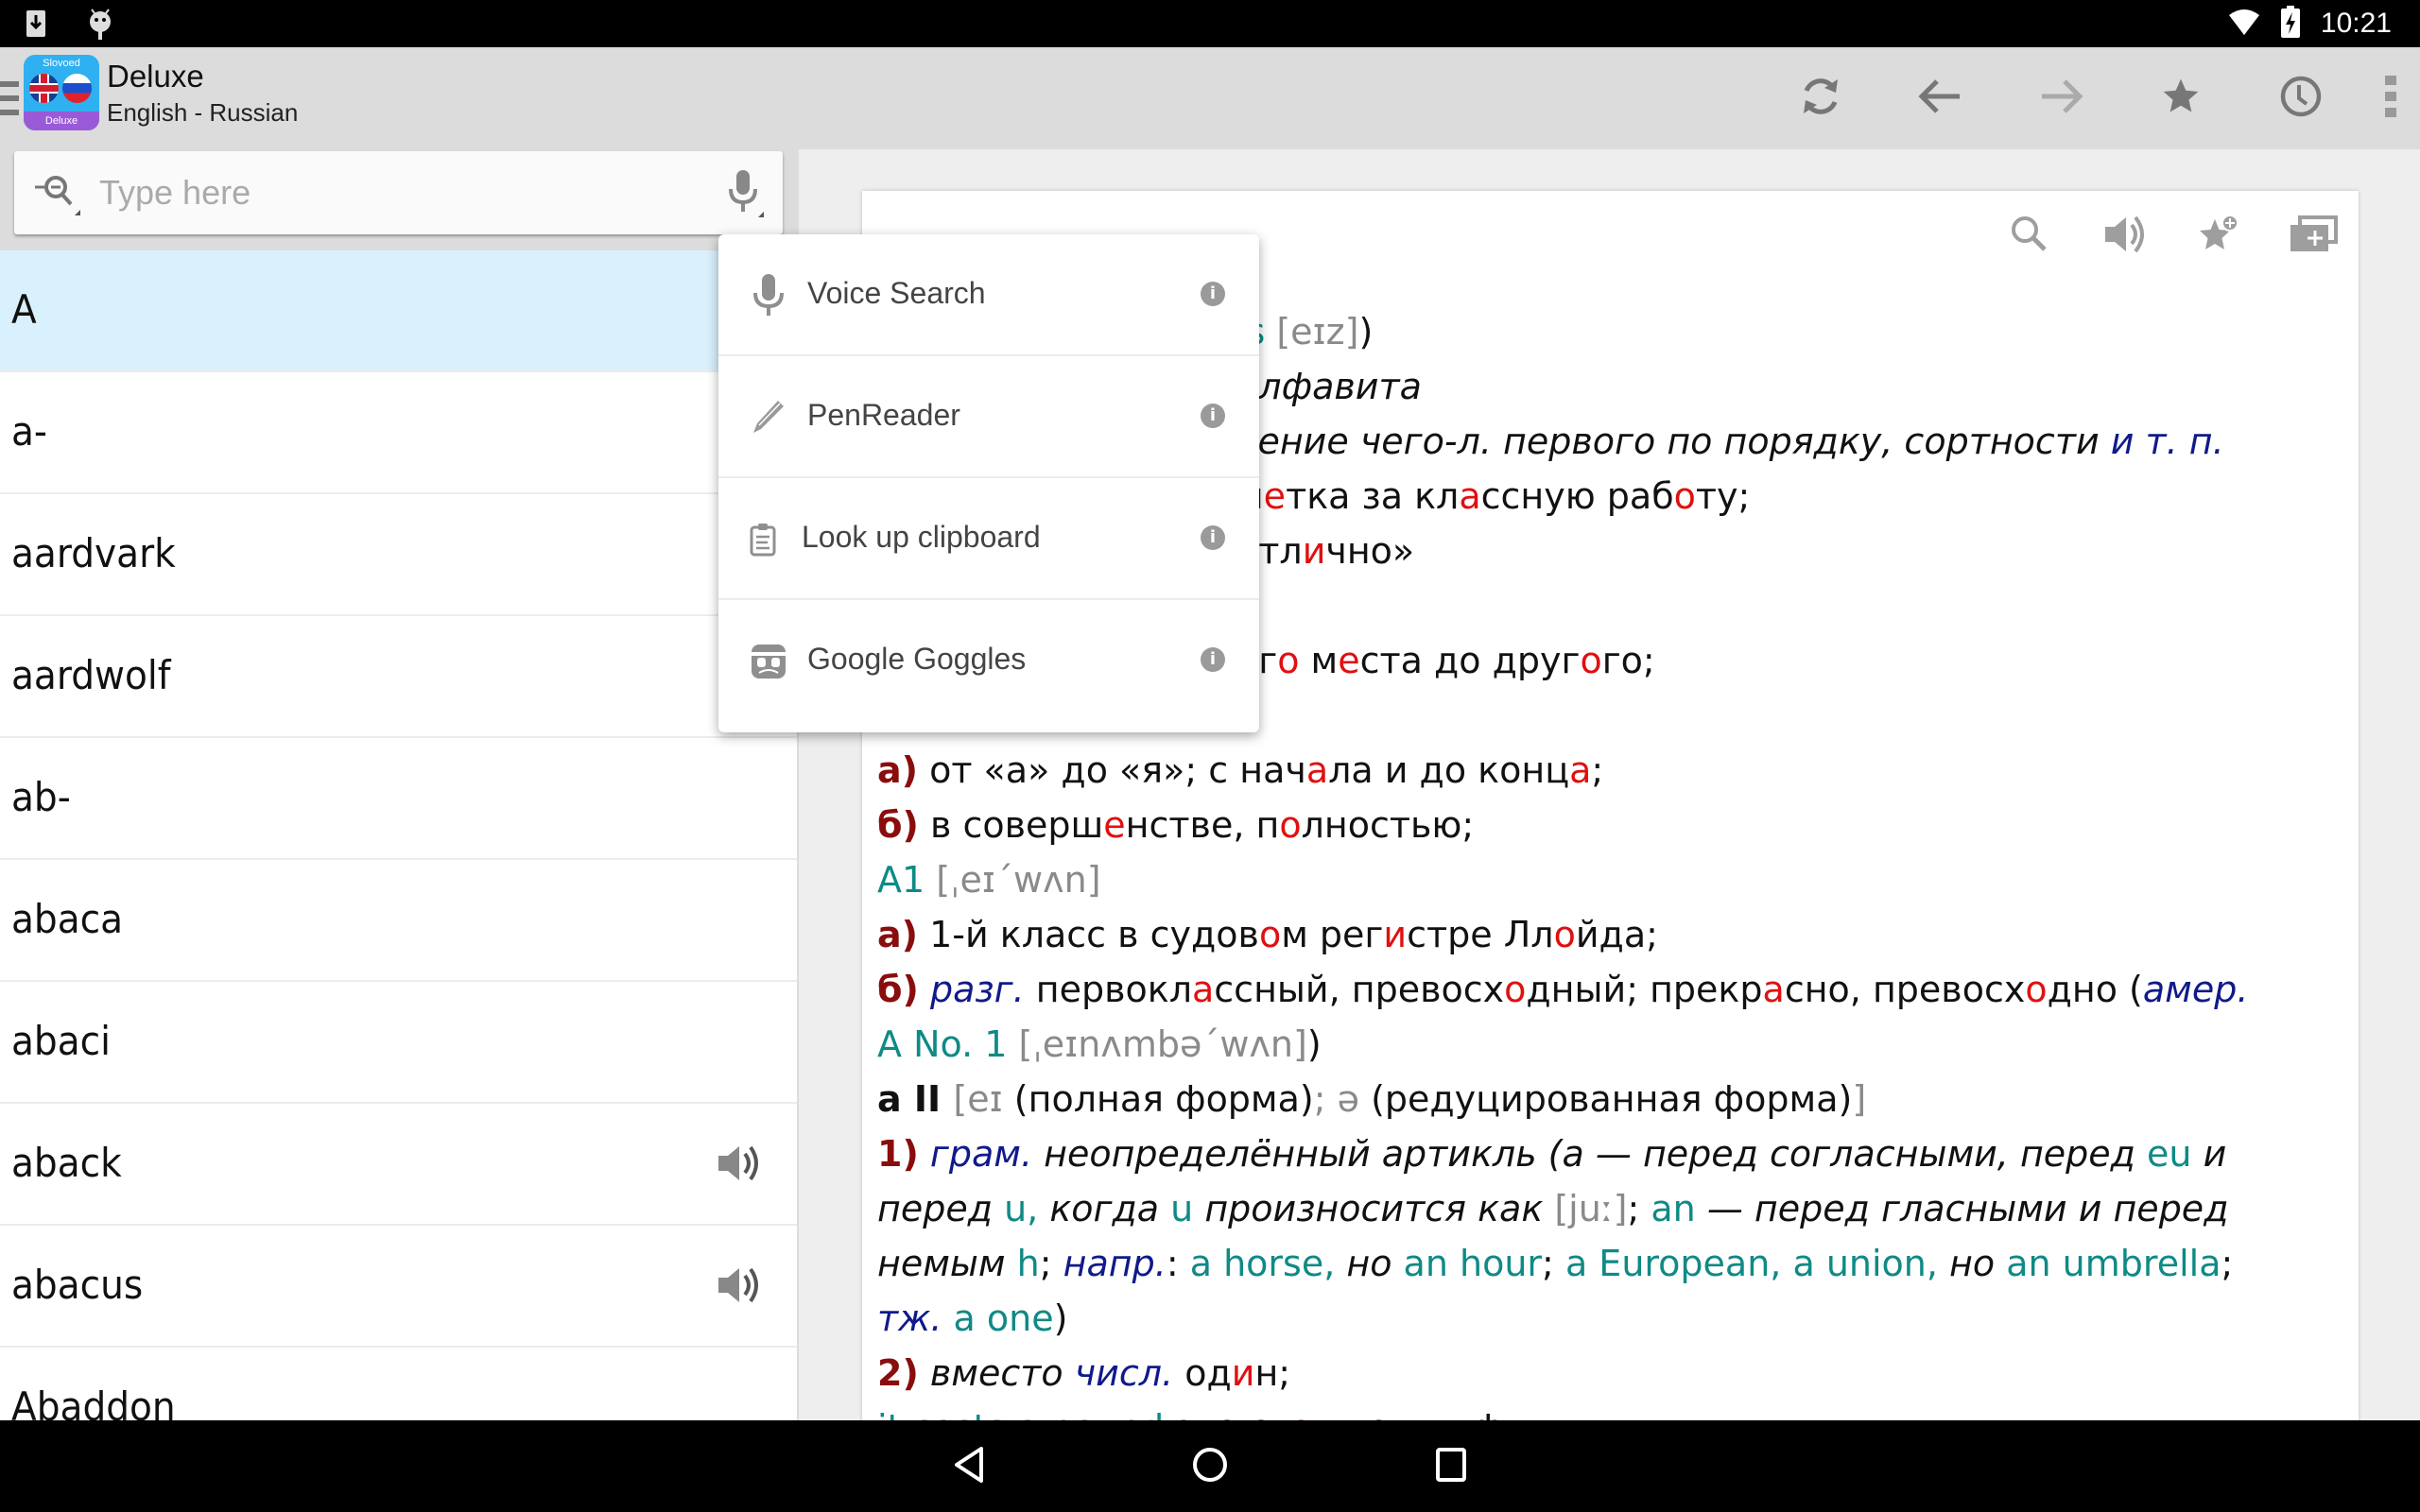  Describe the element at coordinates (1609, 934) in the screenshot. I see `article-line: а) 1-й класс в судовом регистре Ллойда;` at that location.